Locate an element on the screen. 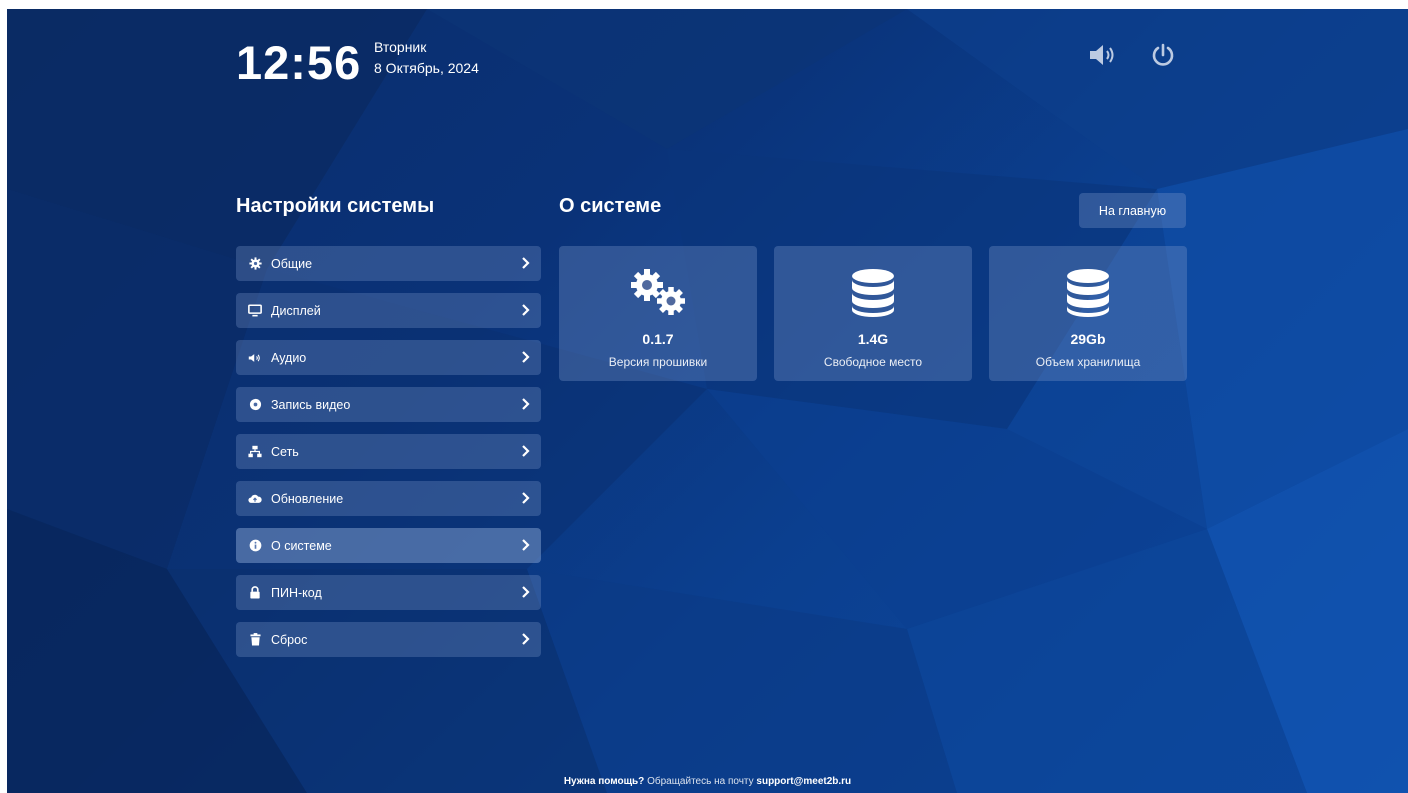 The height and width of the screenshot is (793, 1408). firmware-version: 0.1.7 is located at coordinates (658, 339).